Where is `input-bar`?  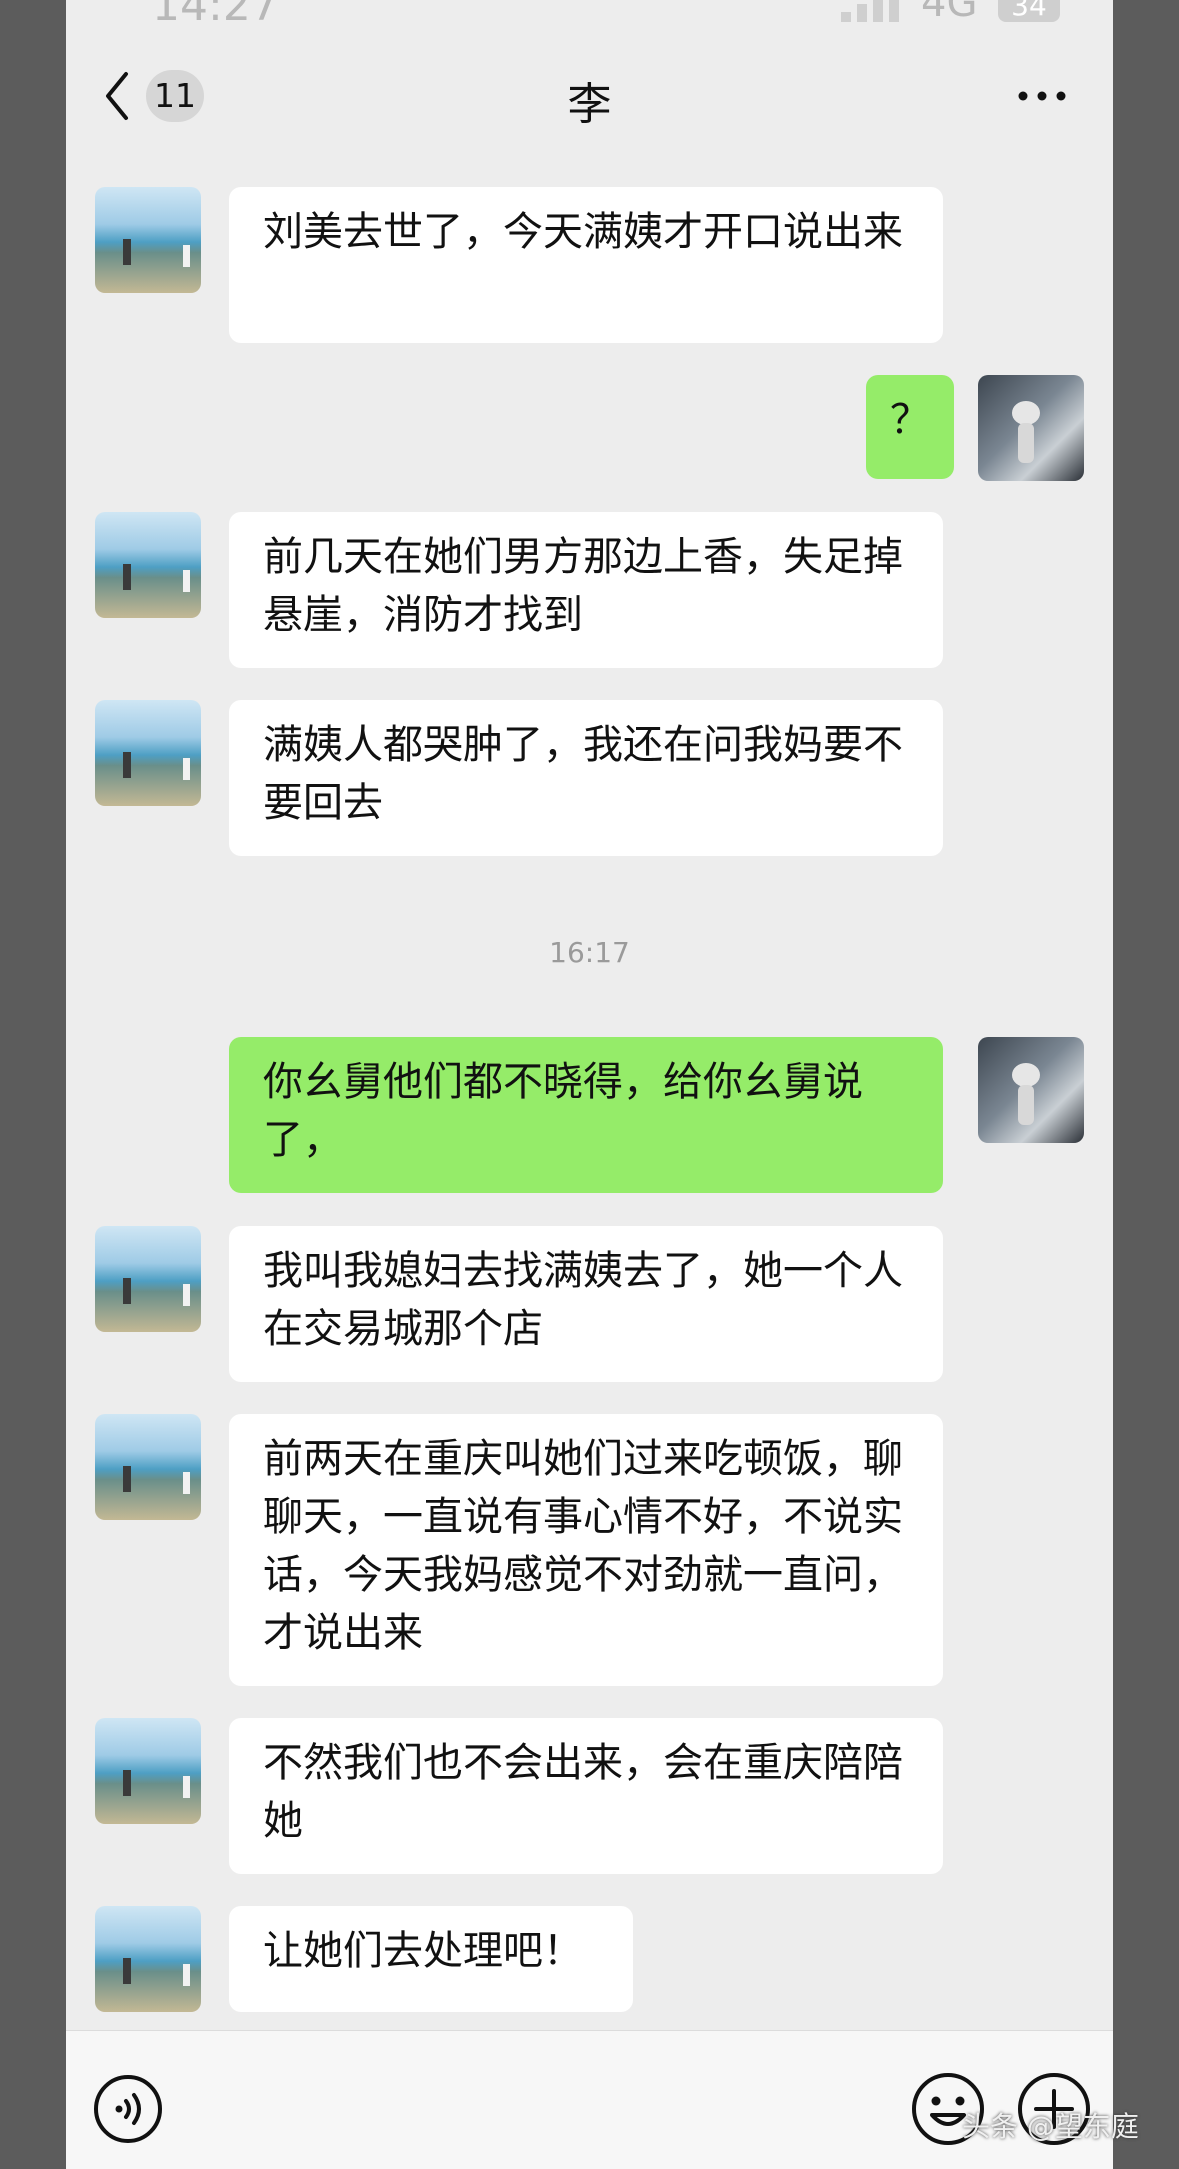
input-bar is located at coordinates (589, 2099).